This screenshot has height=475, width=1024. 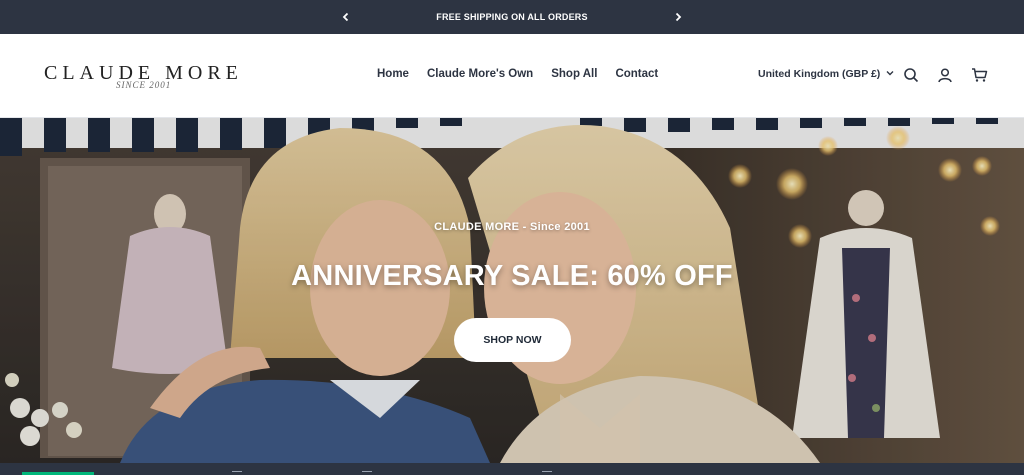 What do you see at coordinates (512, 276) in the screenshot?
I see `hero-headline: ANNIVERSARY SALE: 60% OFF` at bounding box center [512, 276].